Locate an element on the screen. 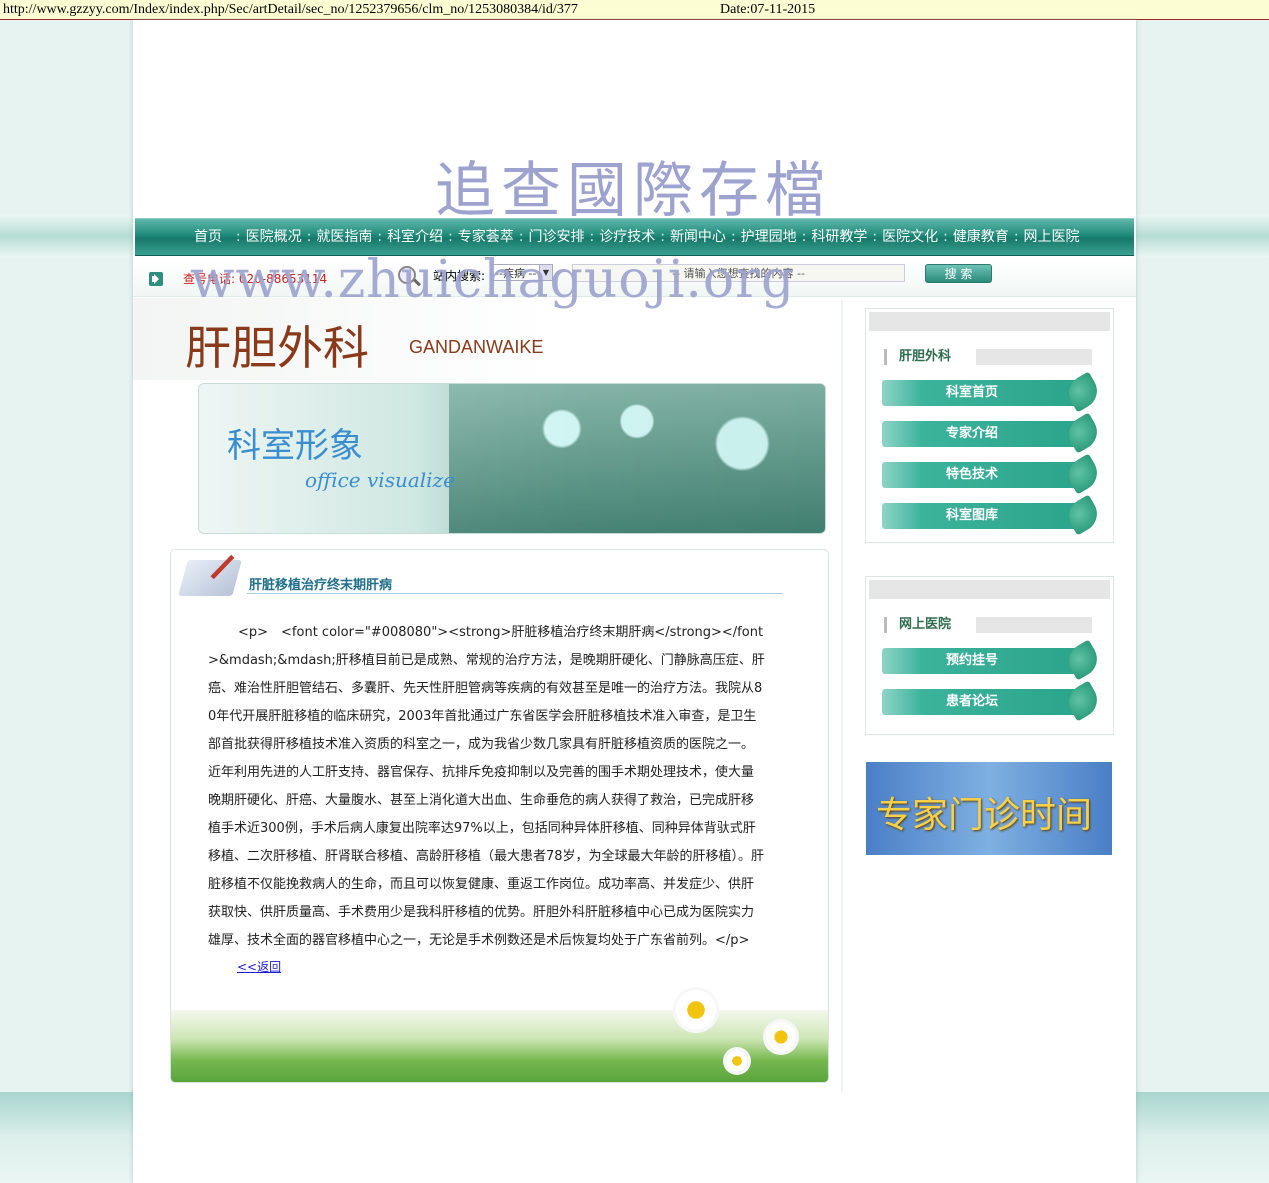 This screenshot has height=1183, width=1269. surgery-photo is located at coordinates (637, 458).